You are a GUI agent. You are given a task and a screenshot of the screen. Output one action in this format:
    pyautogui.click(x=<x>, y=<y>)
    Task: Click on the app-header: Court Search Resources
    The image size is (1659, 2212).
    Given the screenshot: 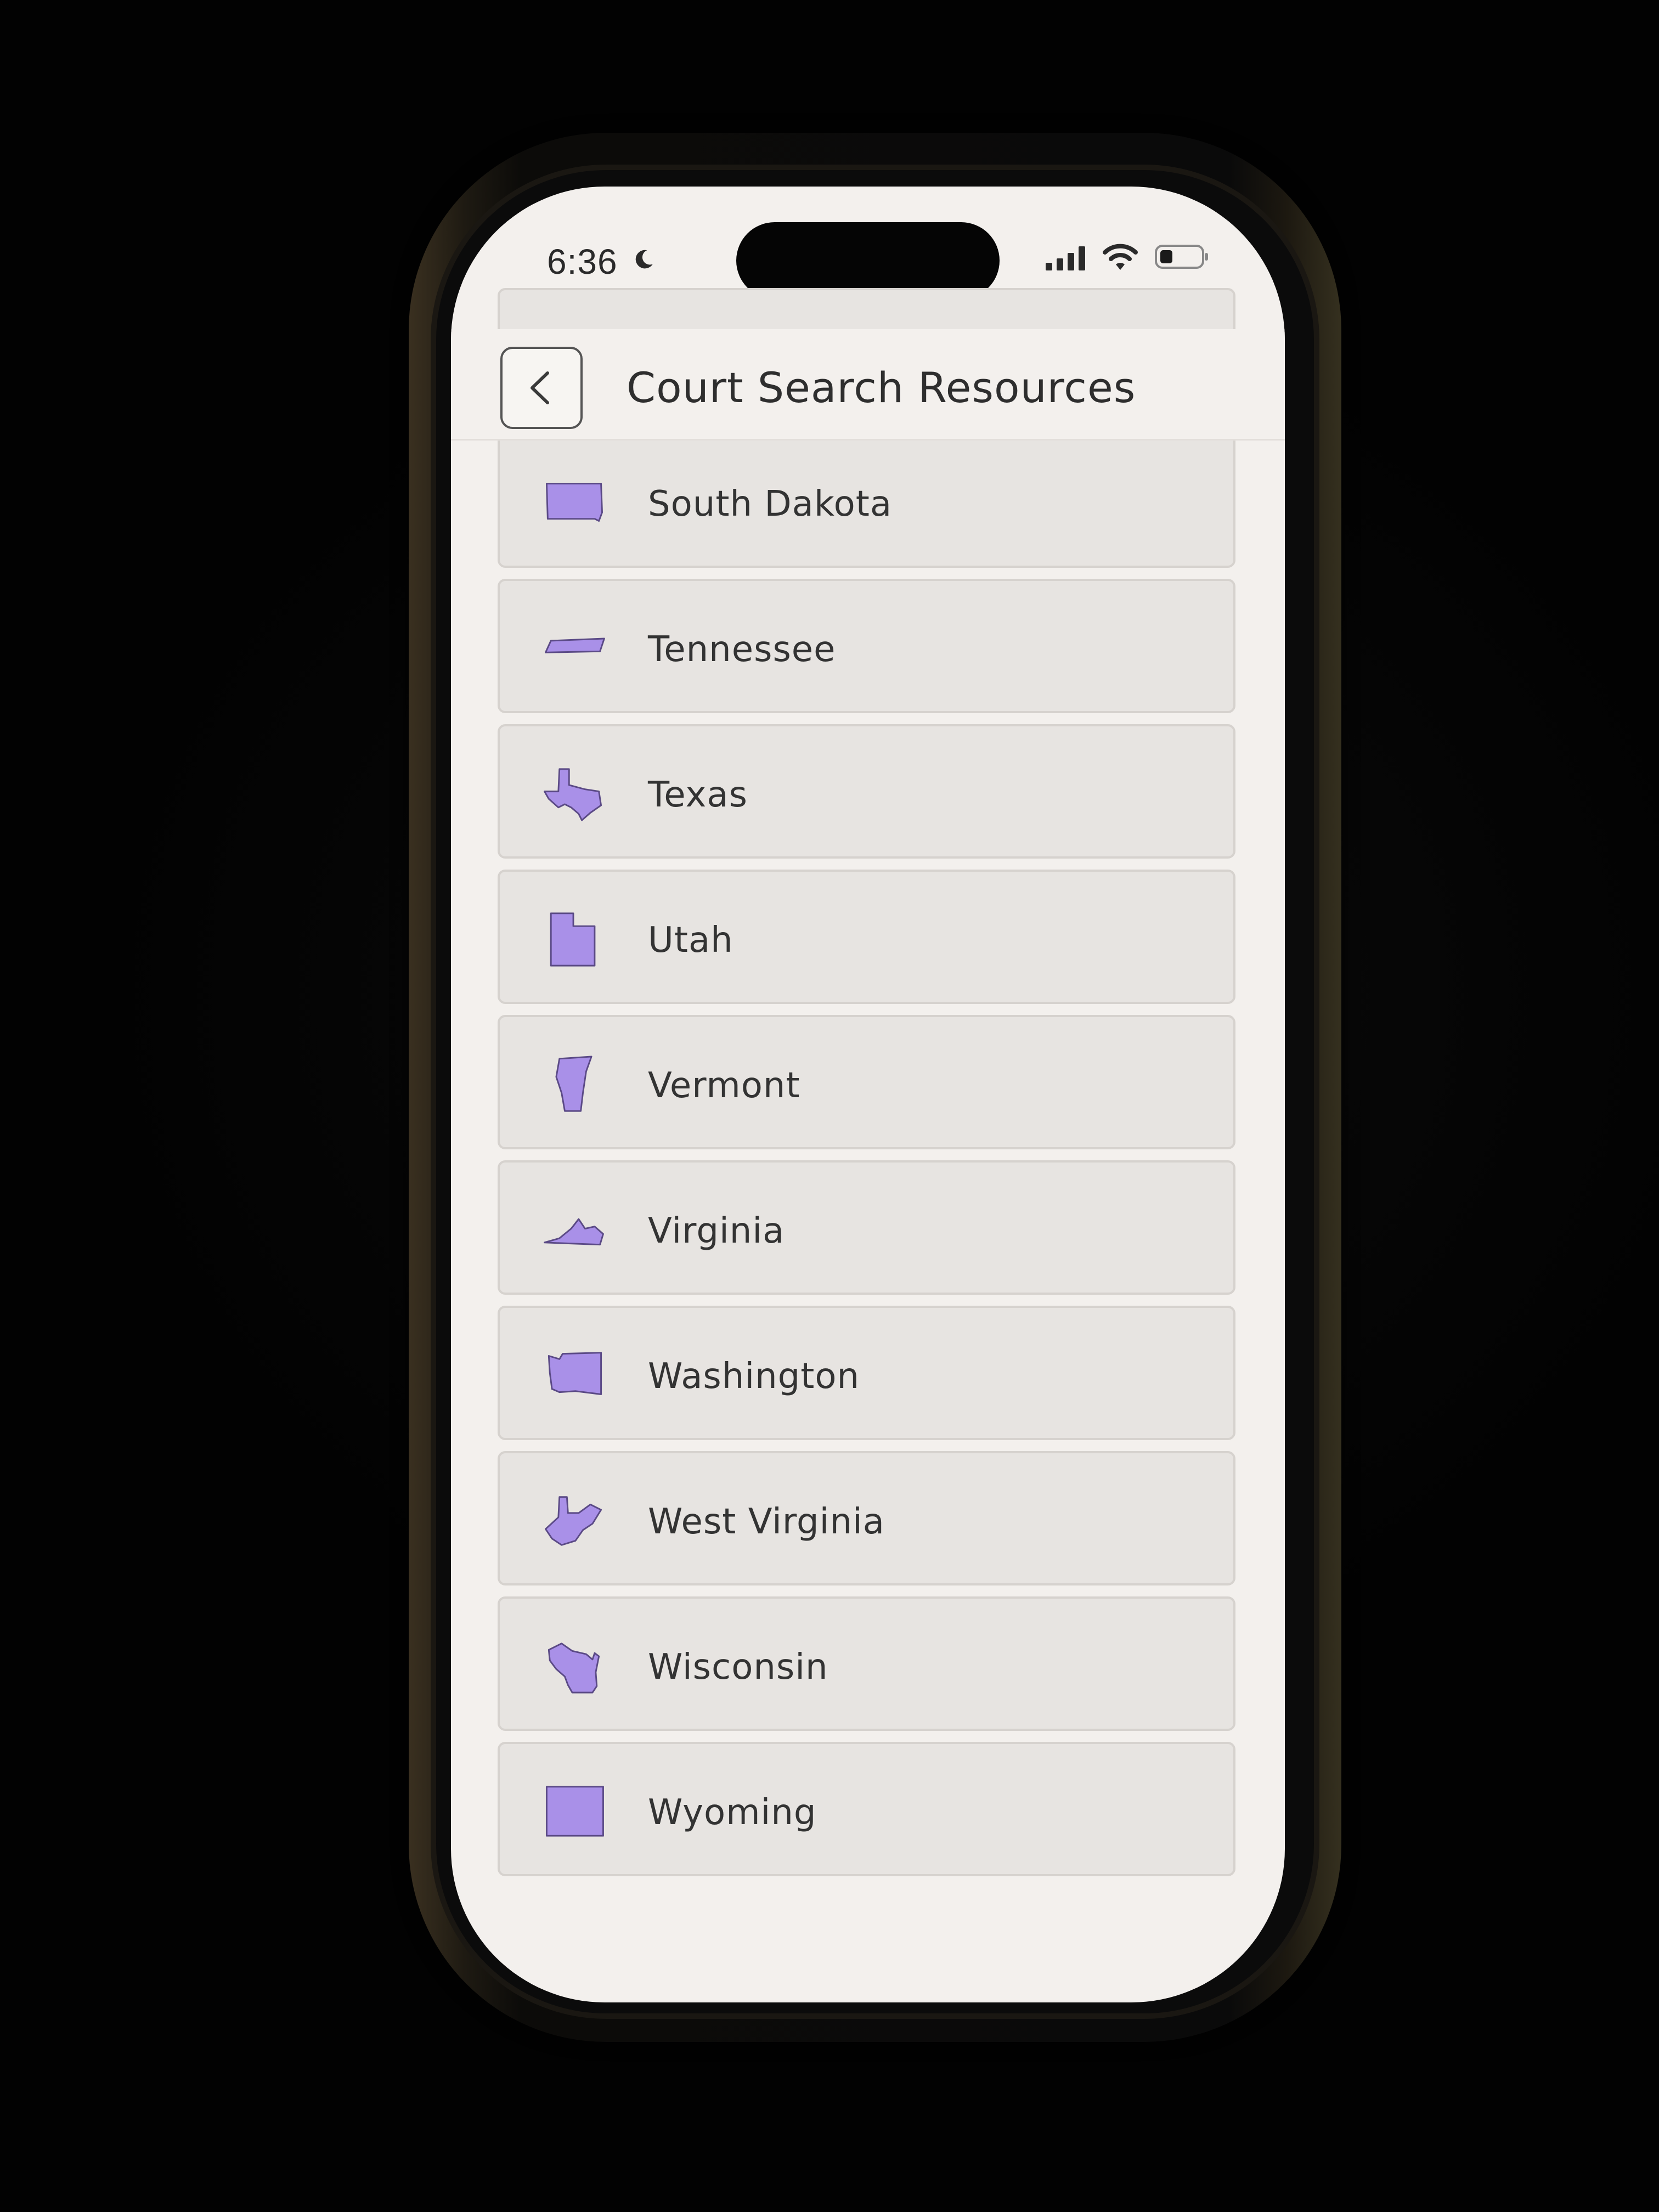 What is the action you would take?
    pyautogui.click(x=868, y=385)
    